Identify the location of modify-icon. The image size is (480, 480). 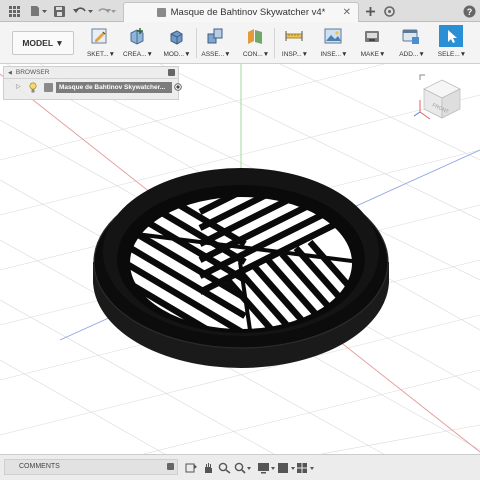
(176, 37).